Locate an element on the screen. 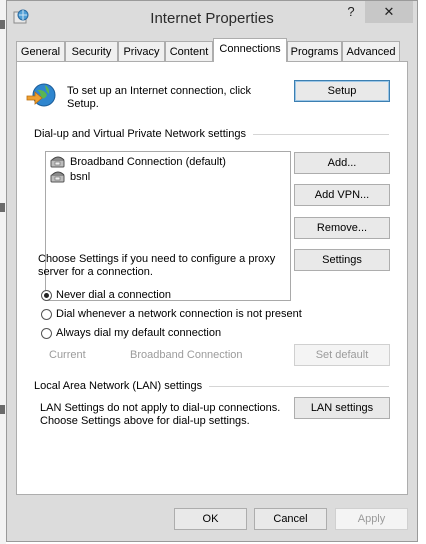 This screenshot has height=544, width=426. settings-button: Settings is located at coordinates (342, 260).